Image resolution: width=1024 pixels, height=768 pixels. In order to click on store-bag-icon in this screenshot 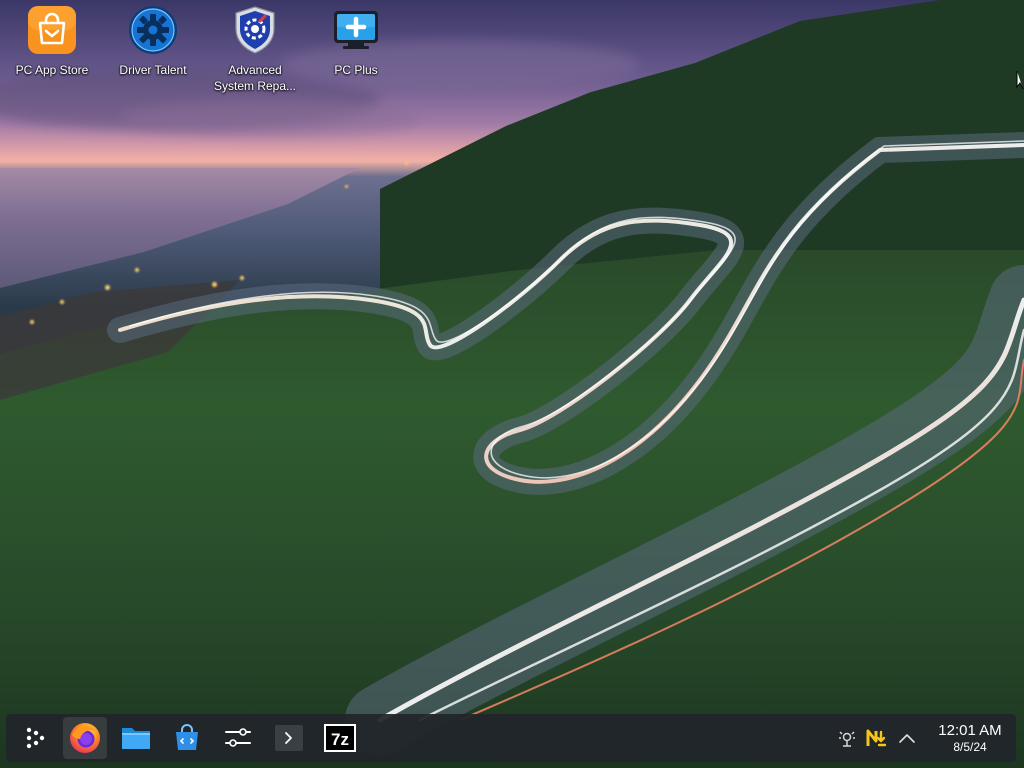, I will do `click(187, 737)`.